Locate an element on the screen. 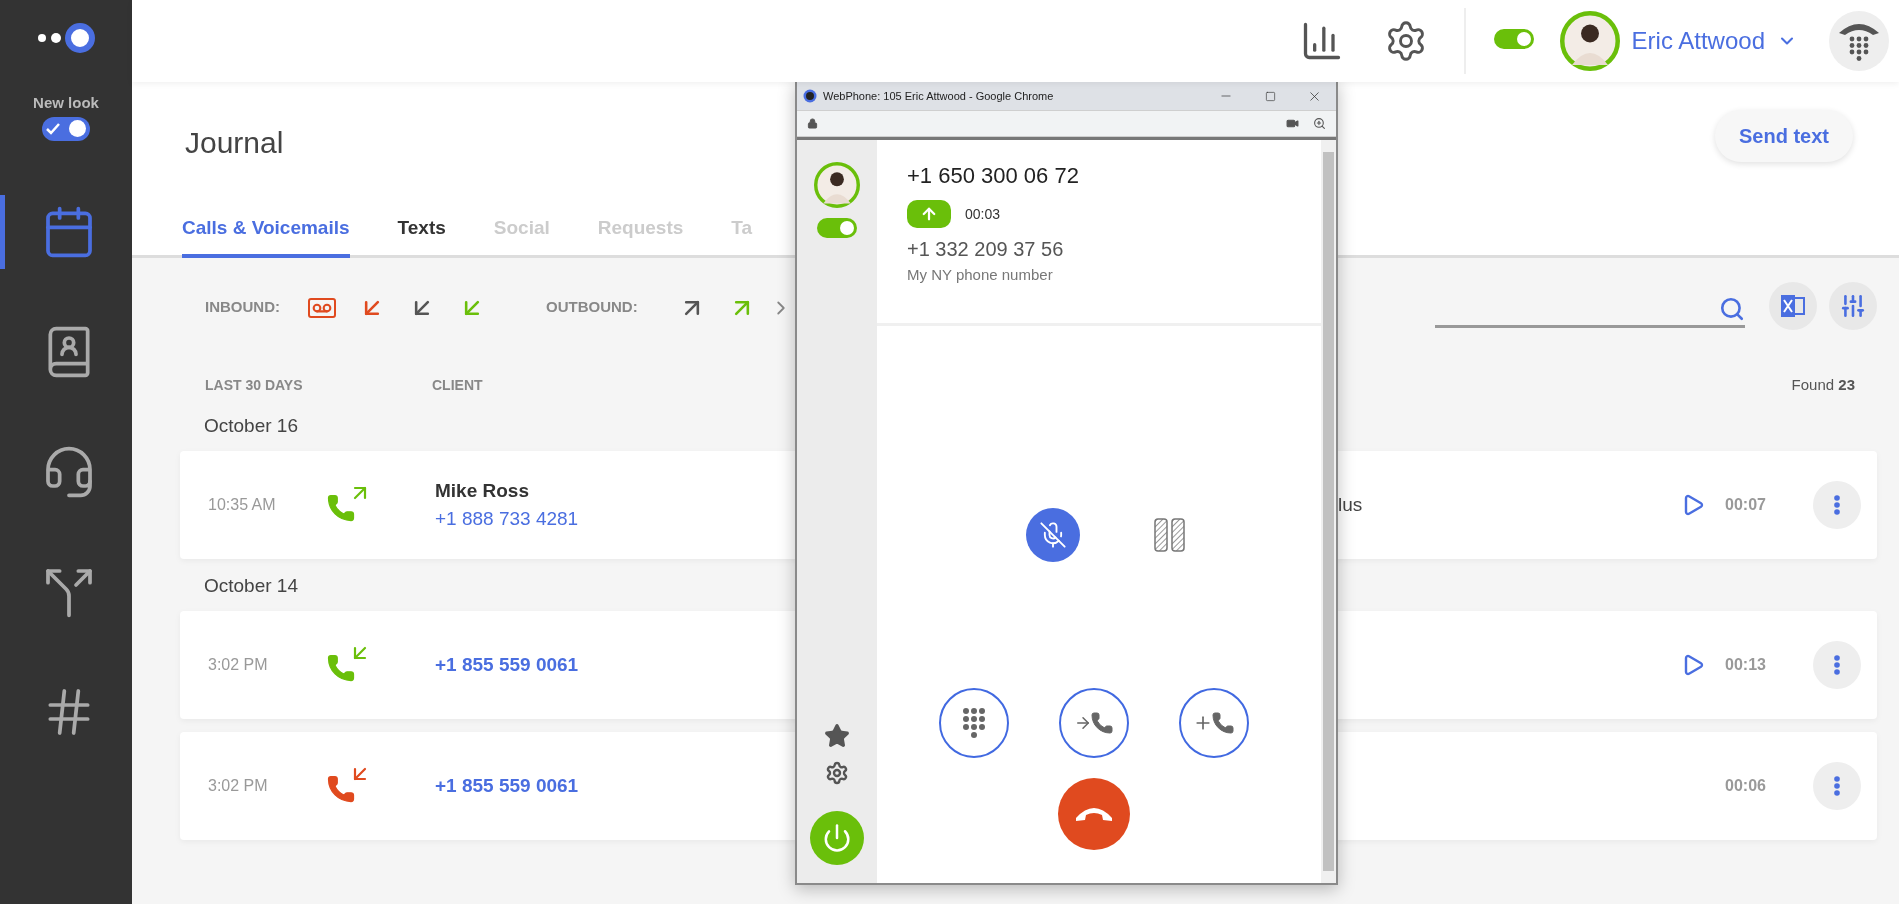  sliders-icon is located at coordinates (1853, 306).